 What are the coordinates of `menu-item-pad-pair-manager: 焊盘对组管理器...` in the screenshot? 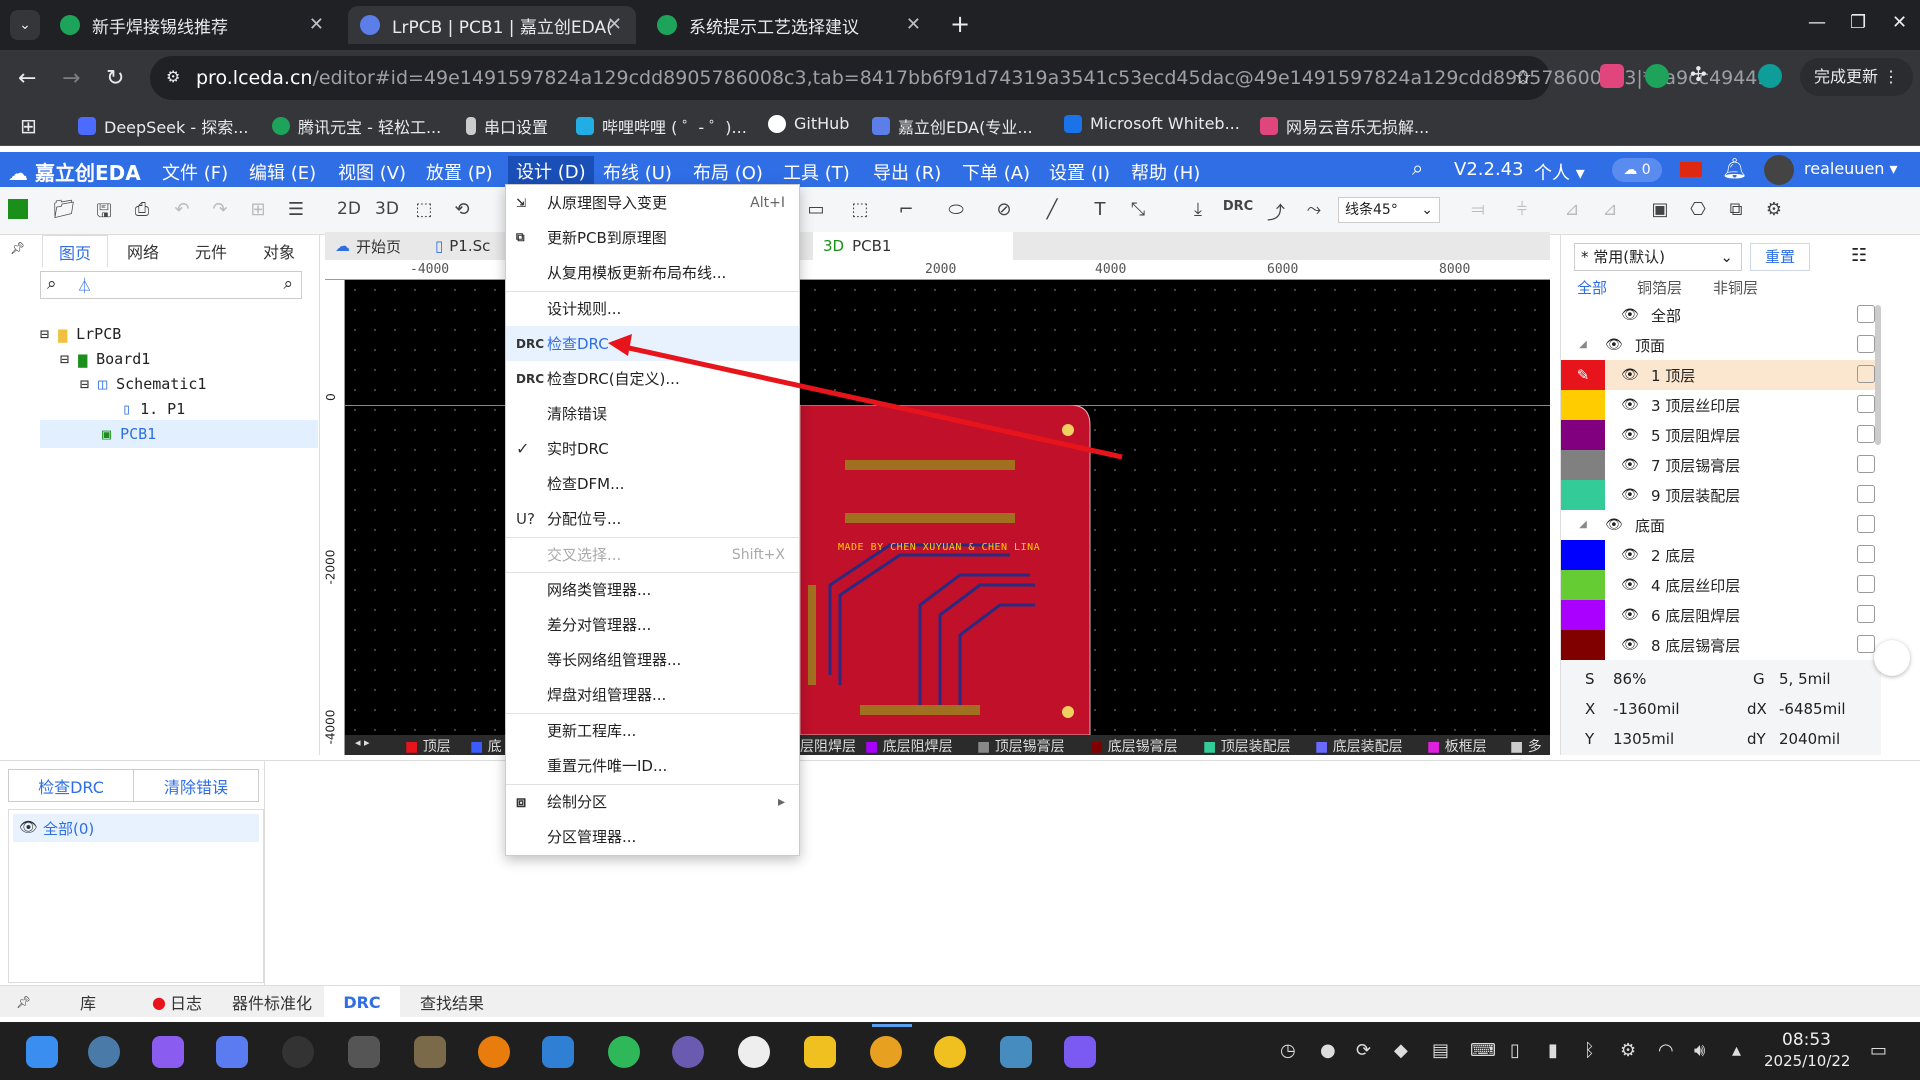 It's located at (652, 694).